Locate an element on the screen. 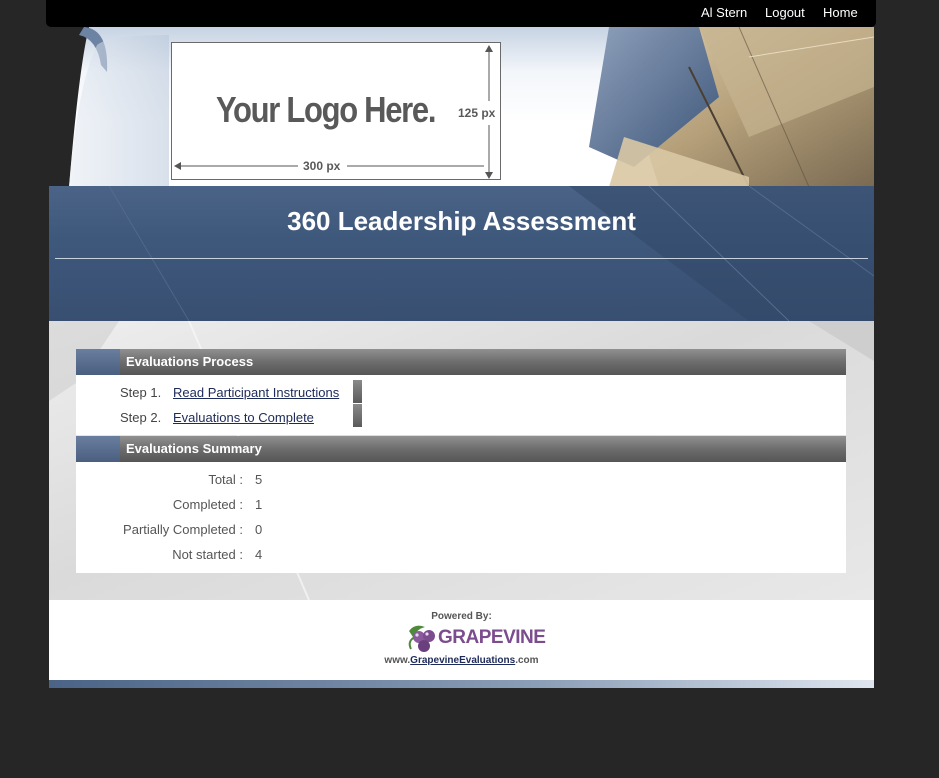  dimension-arrows is located at coordinates (333, 112).